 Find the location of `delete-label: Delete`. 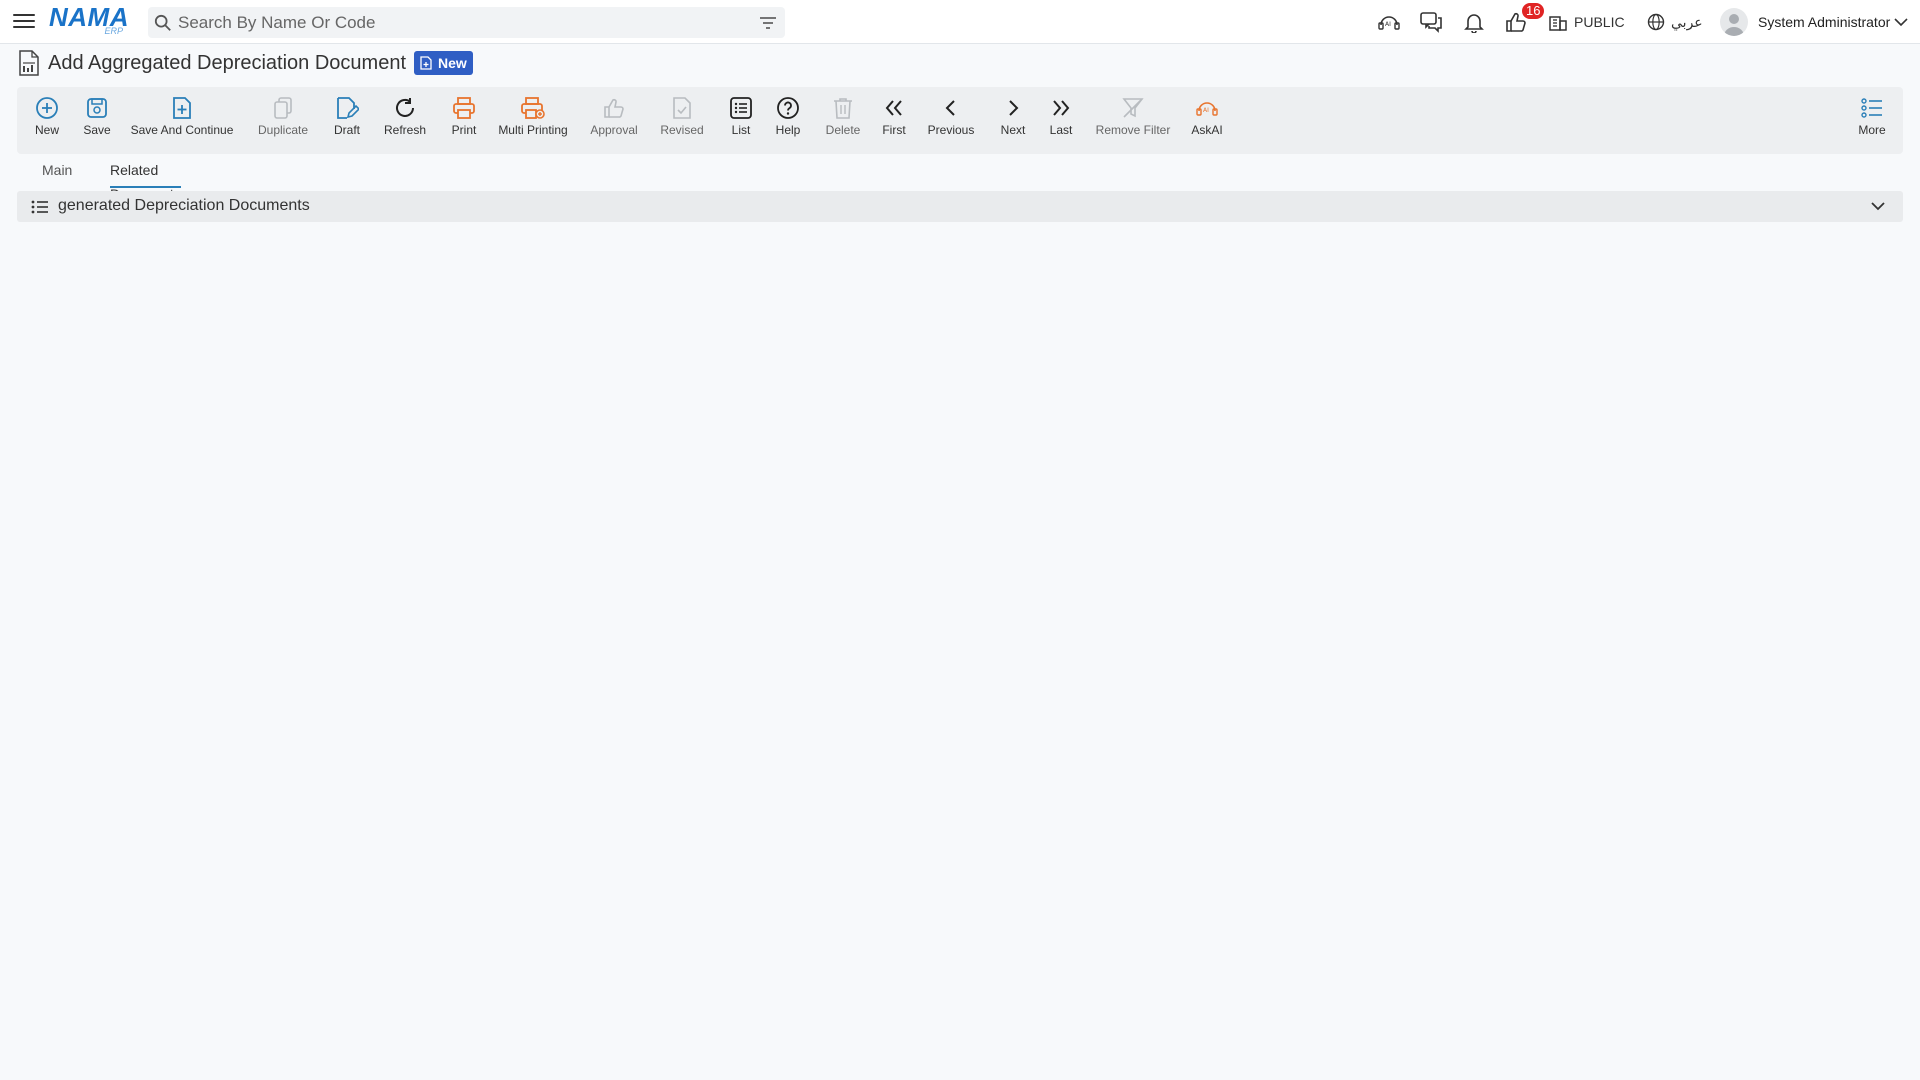

delete-label: Delete is located at coordinates (843, 130).